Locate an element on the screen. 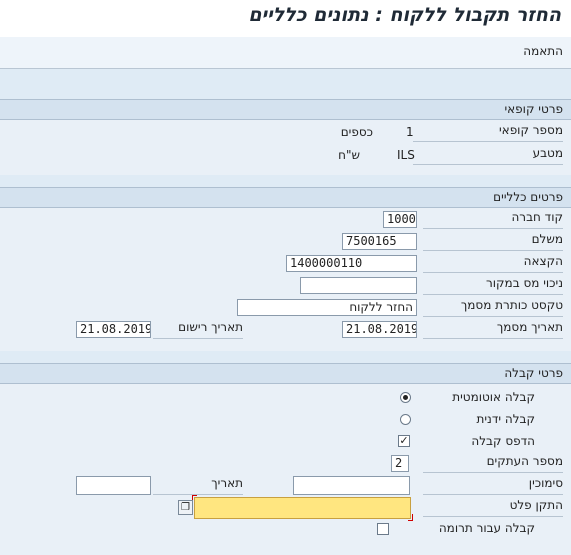 The height and width of the screenshot is (555, 571). print-receipt-label: הדפס קבלה is located at coordinates (503, 441).